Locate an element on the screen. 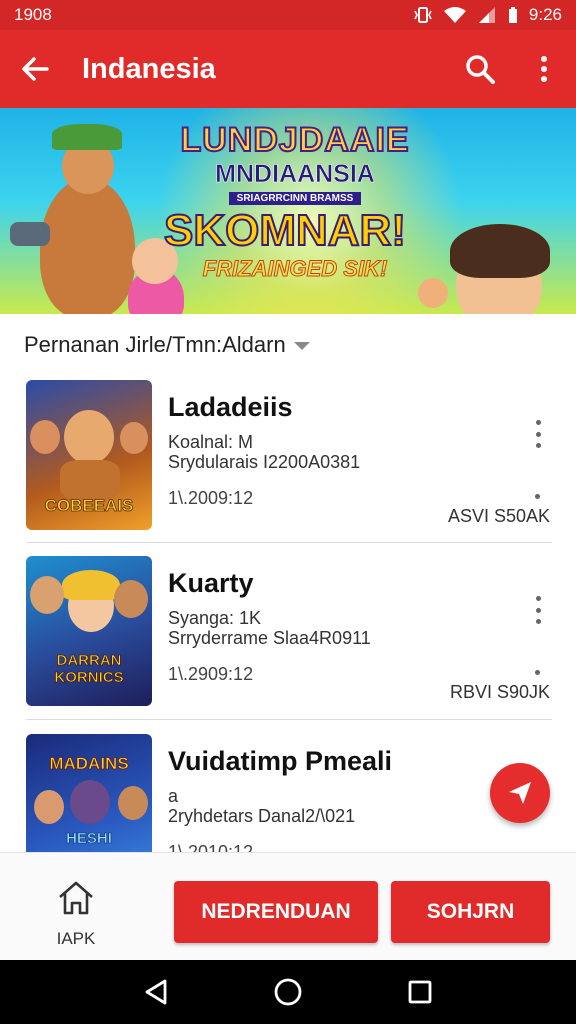 This screenshot has width=576, height=1024. nav-home-button is located at coordinates (288, 992).